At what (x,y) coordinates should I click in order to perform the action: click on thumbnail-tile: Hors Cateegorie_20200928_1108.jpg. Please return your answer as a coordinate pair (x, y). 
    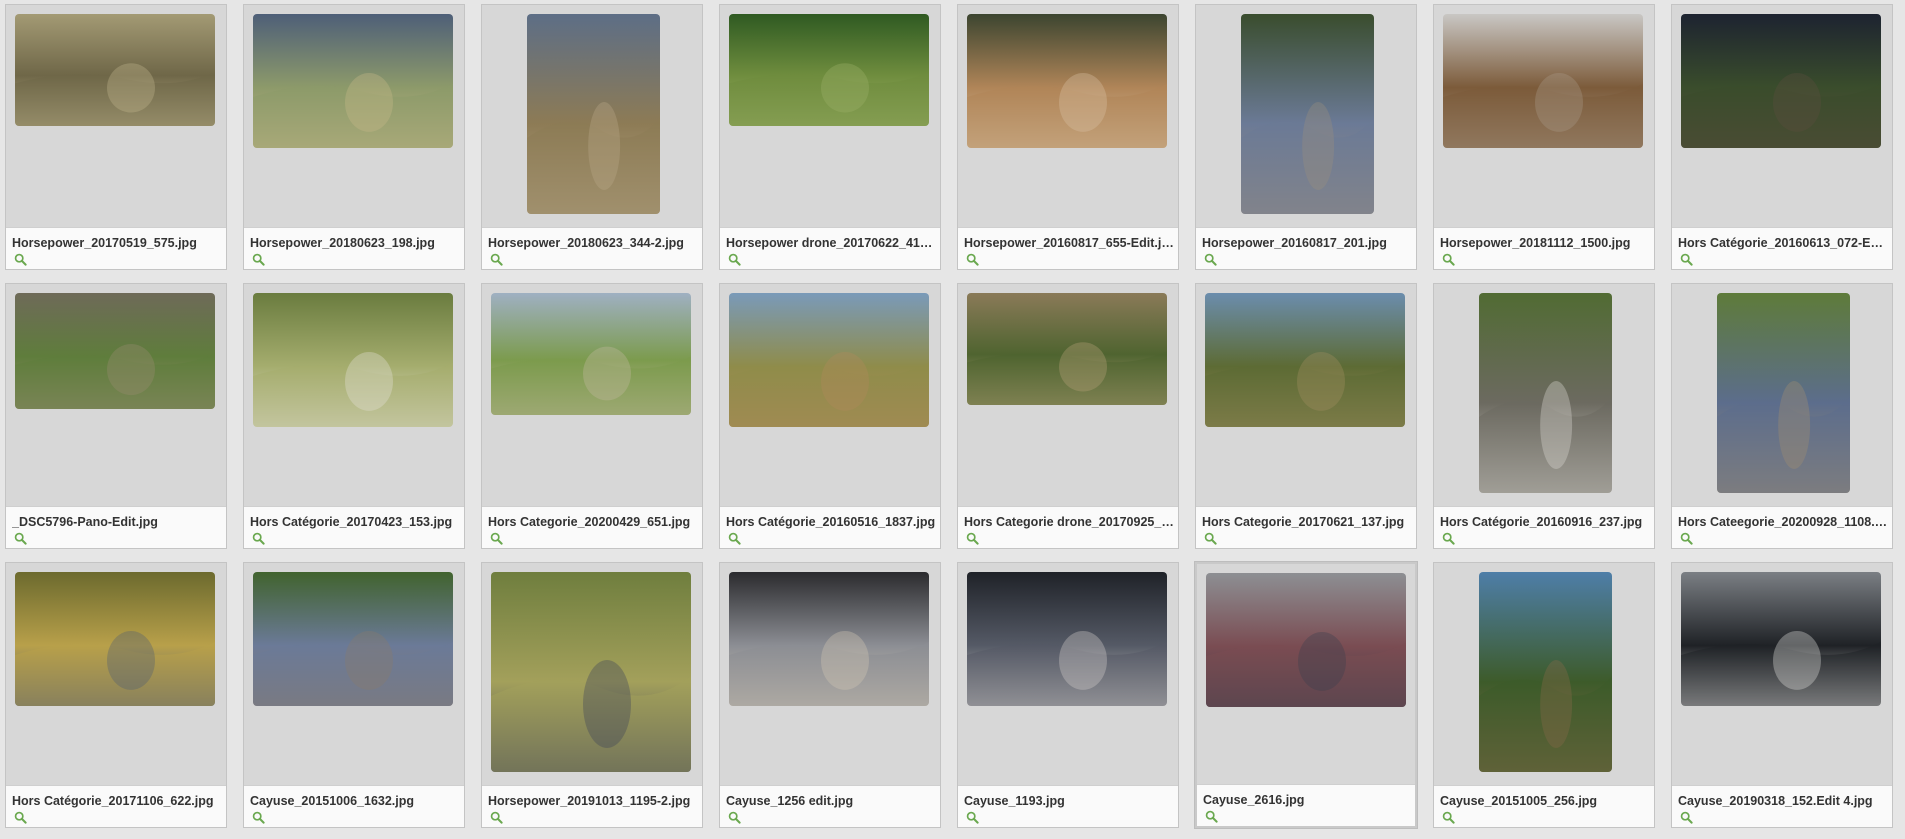
    Looking at the image, I should click on (1782, 416).